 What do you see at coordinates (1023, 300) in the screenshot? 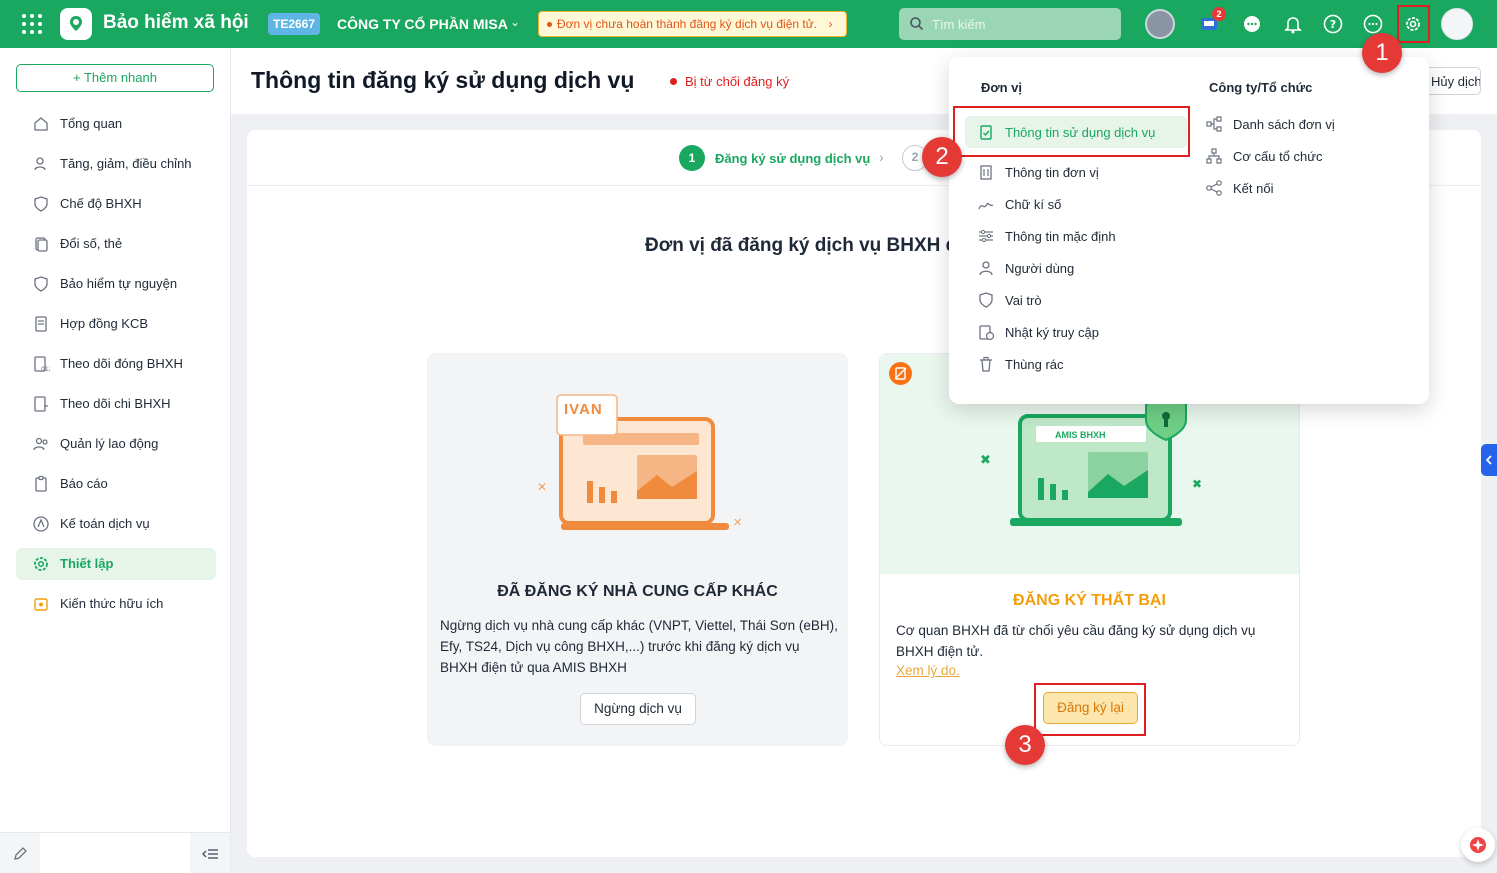
I see `menu-item-label: Vai trò` at bounding box center [1023, 300].